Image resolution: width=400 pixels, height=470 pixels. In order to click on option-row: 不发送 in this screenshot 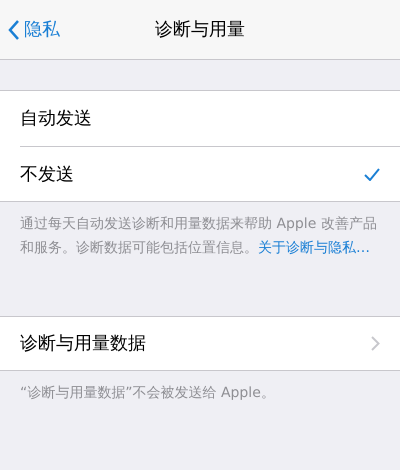, I will do `click(210, 173)`.